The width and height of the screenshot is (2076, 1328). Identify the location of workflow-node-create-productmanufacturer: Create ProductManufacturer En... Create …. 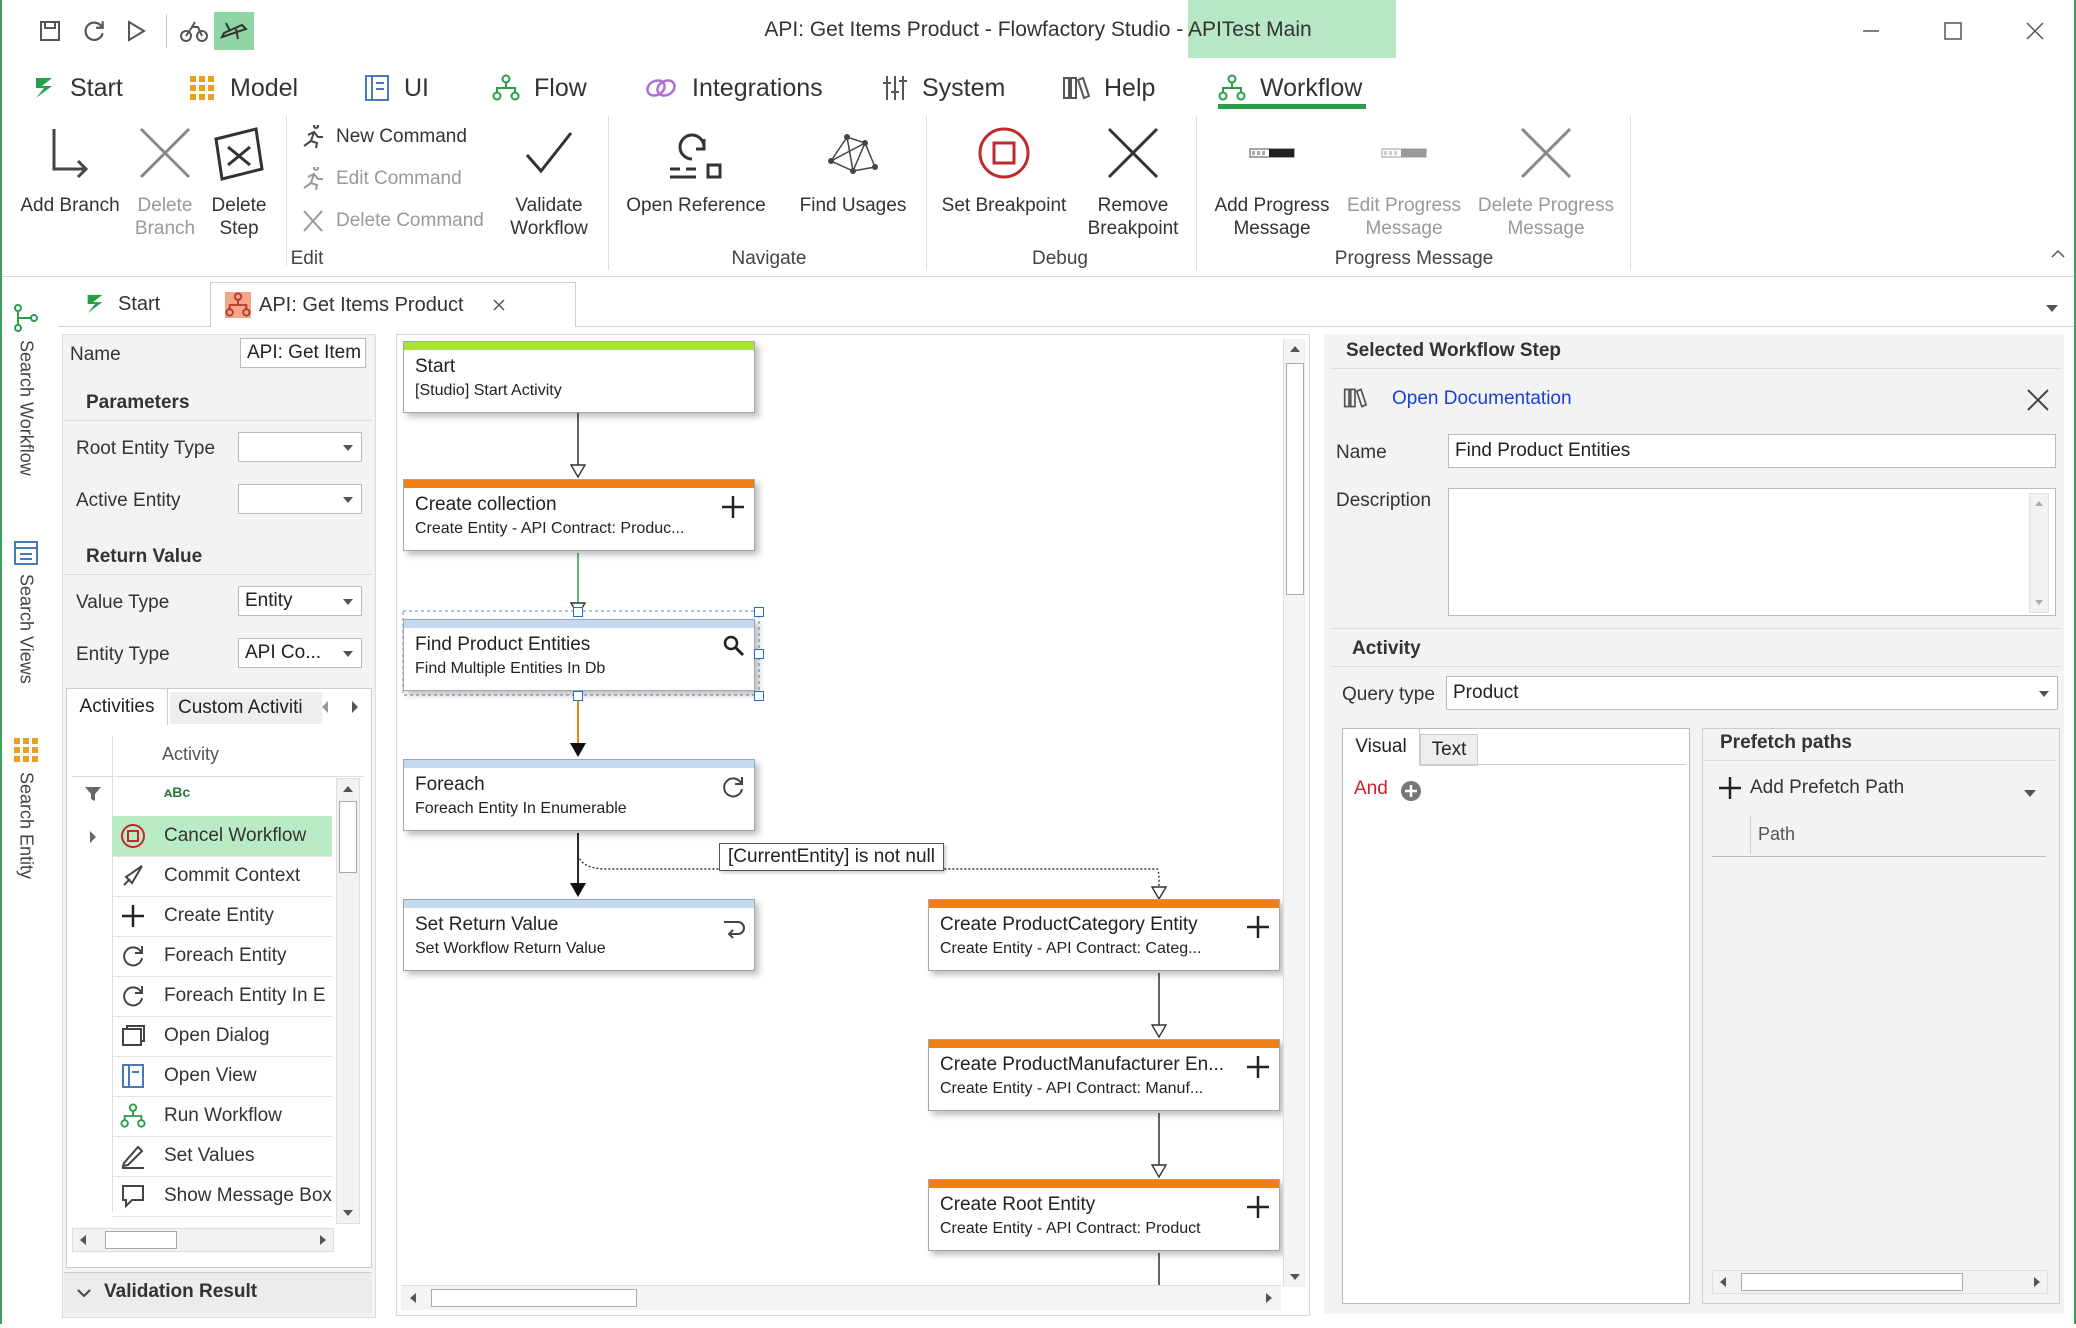
(1104, 1075).